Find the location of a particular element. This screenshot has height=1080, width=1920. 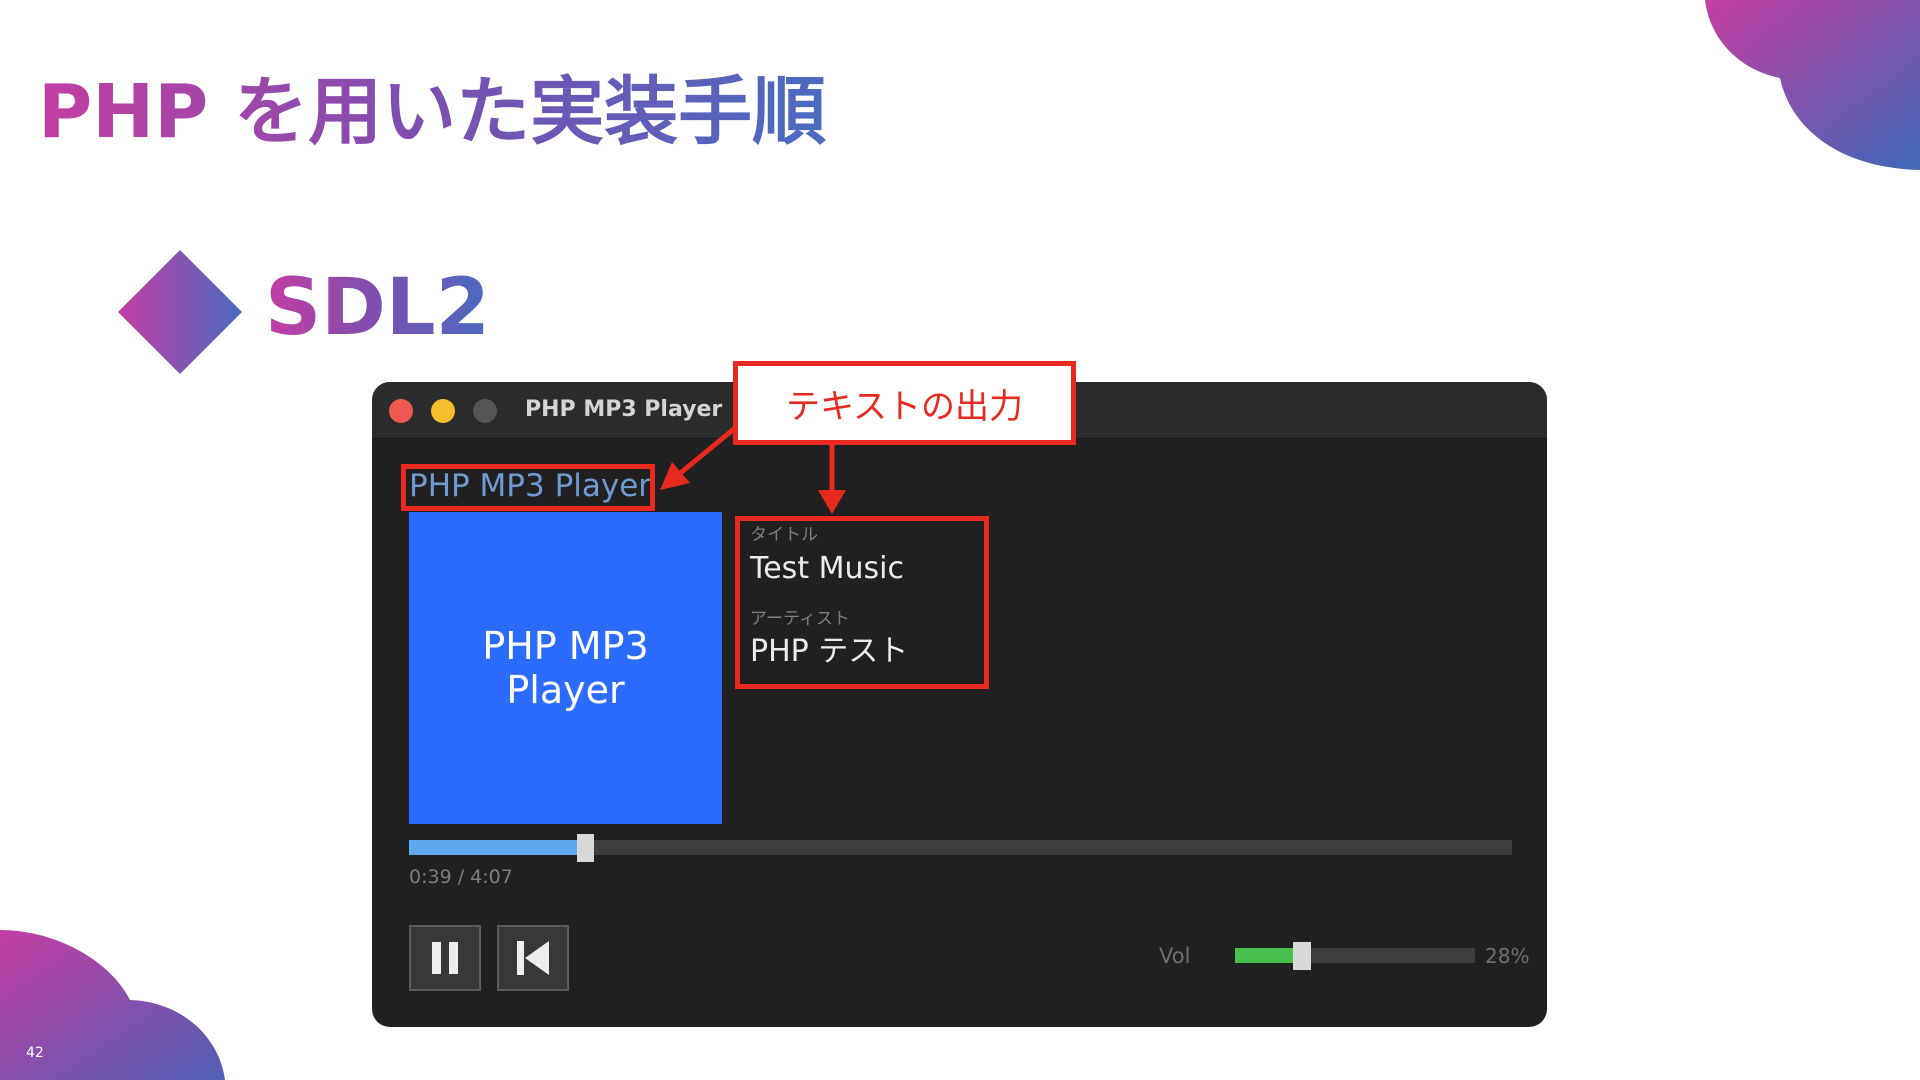

window-zoom-button is located at coordinates (485, 411).